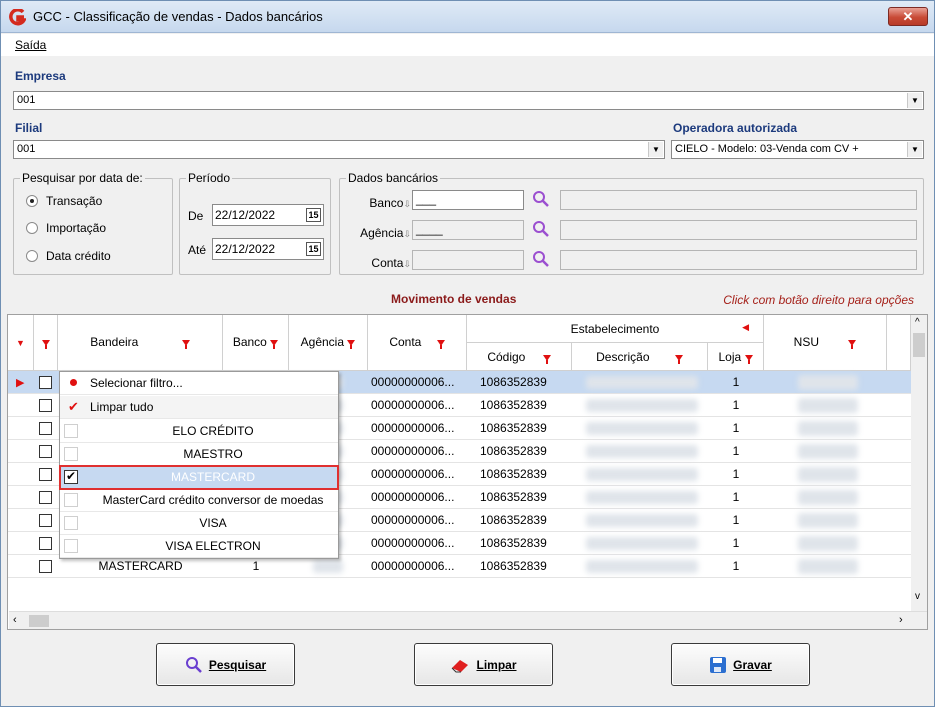 This screenshot has height=707, width=935. I want to click on filter-option: VISA ELECTRON, so click(199, 546).